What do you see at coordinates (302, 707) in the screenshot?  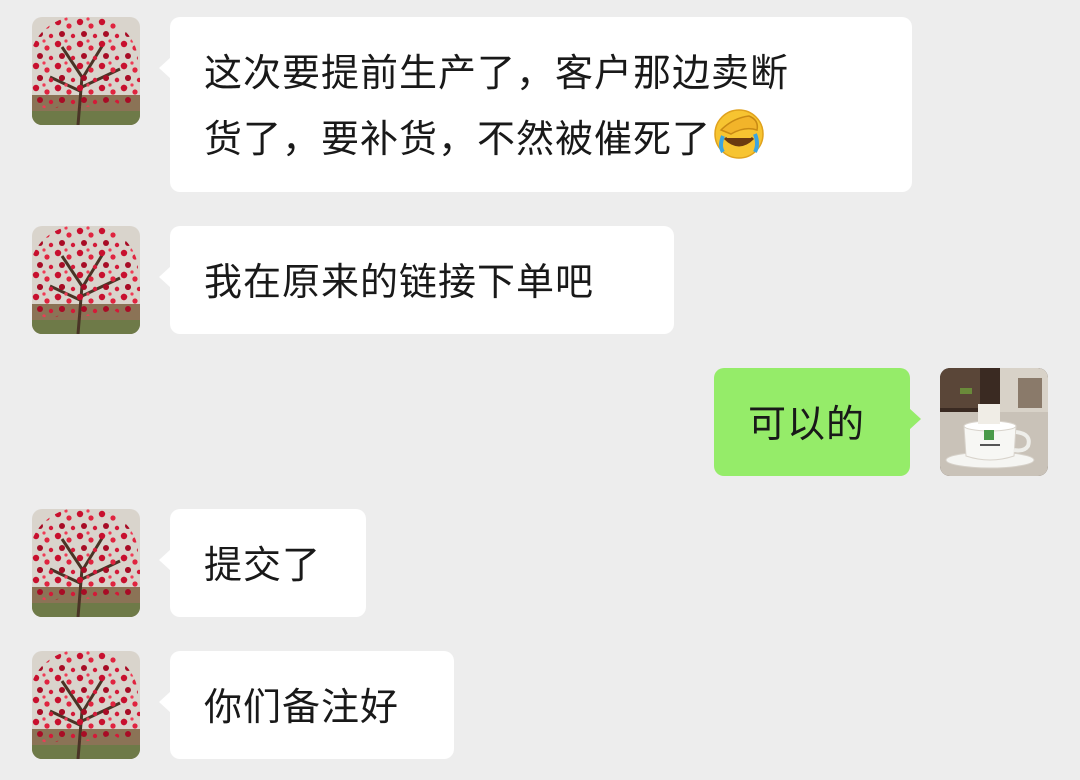 I see `message-text: 你们备注好` at bounding box center [302, 707].